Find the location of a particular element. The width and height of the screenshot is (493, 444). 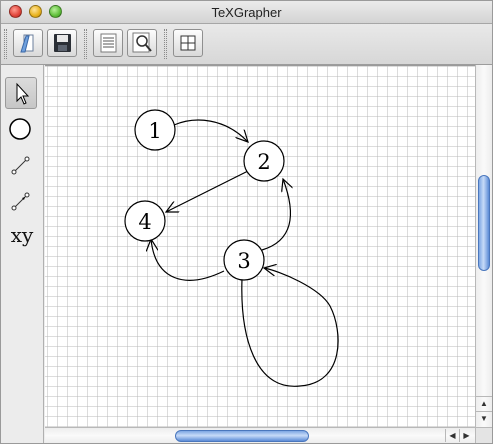

resize-corner is located at coordinates (483, 435).